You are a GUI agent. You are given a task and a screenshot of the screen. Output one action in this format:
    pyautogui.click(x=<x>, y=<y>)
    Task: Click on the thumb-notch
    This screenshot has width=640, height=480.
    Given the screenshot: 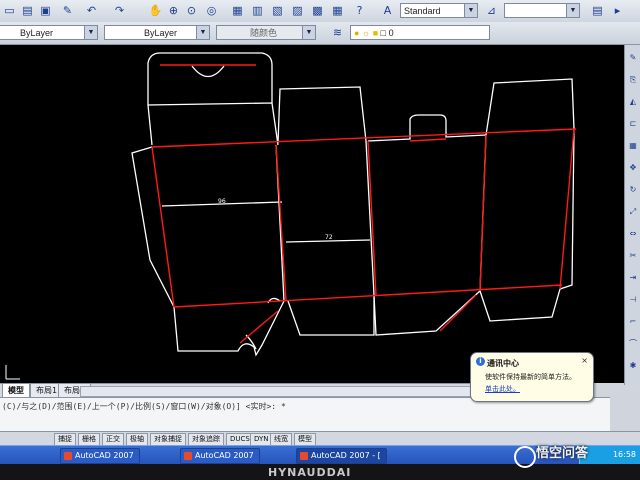 What is the action you would take?
    pyautogui.click(x=208, y=71)
    